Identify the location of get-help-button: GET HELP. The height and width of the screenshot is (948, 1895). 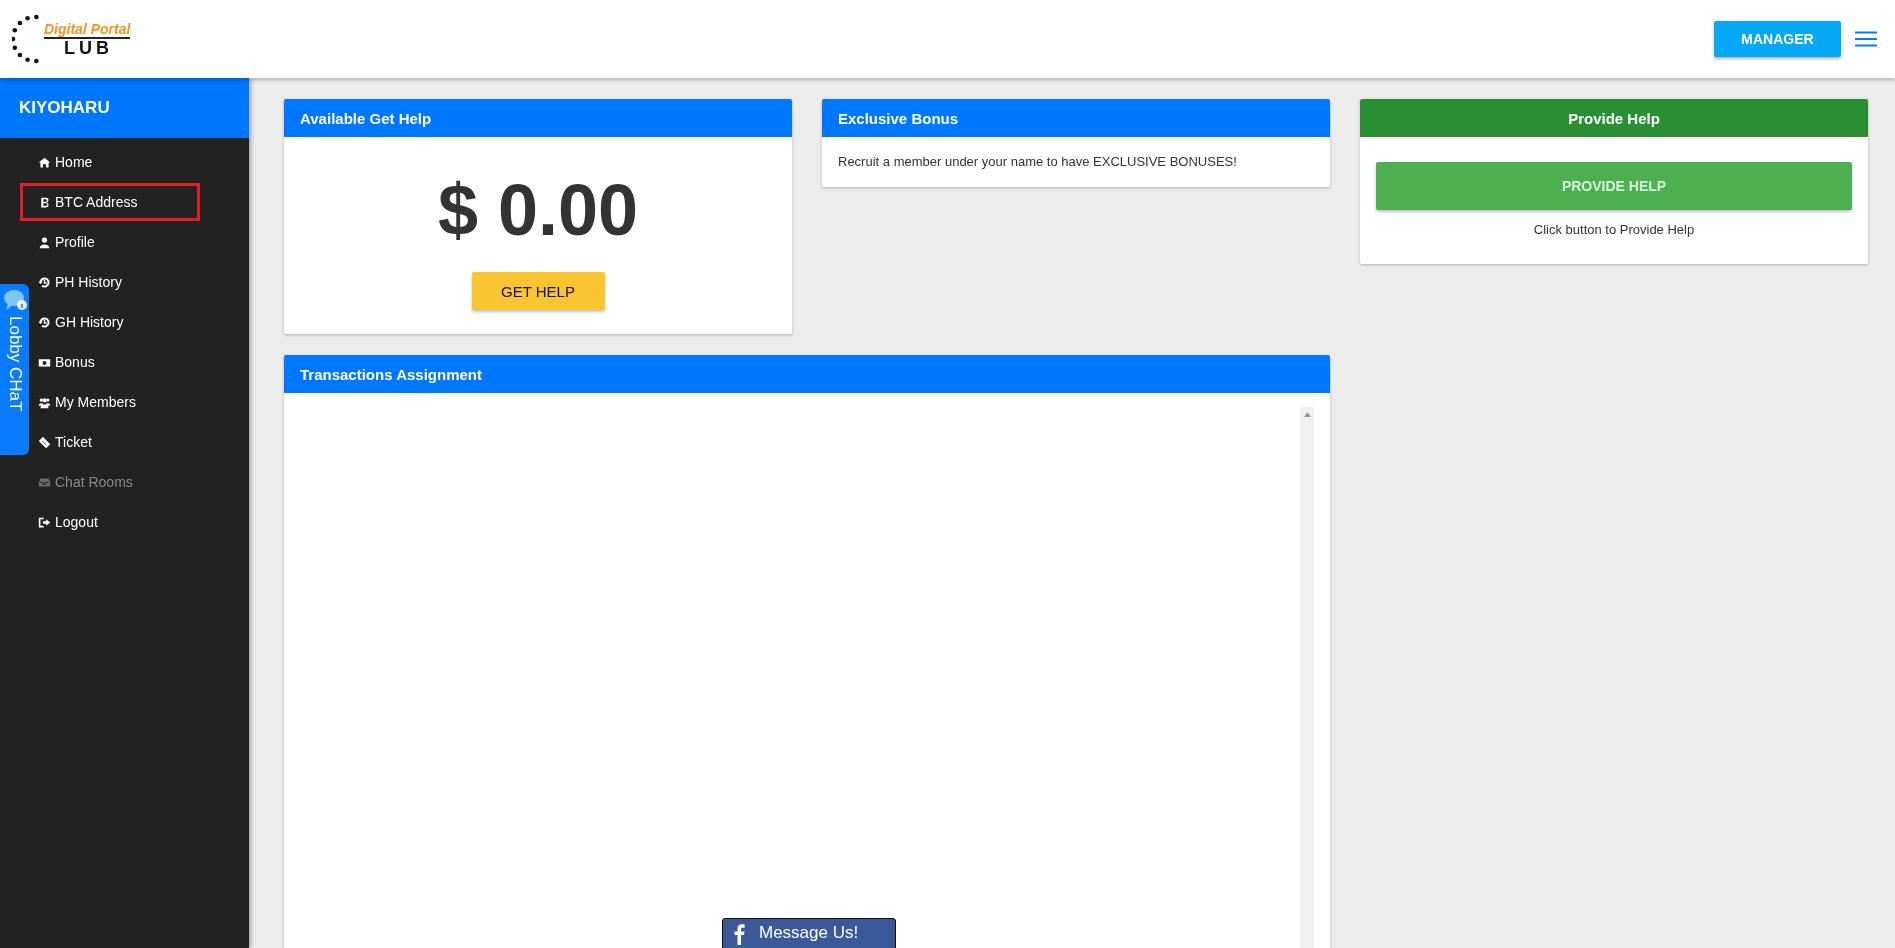
(538, 291).